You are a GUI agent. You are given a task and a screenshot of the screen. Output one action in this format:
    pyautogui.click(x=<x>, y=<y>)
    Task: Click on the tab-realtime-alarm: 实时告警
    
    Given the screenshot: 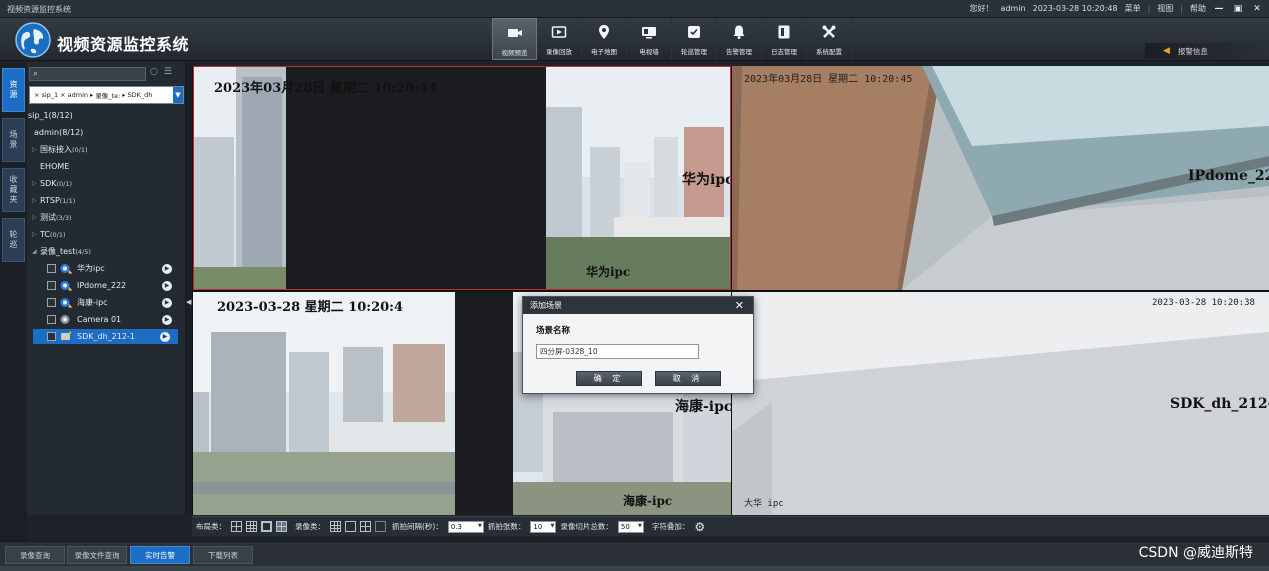 What is the action you would take?
    pyautogui.click(x=160, y=555)
    